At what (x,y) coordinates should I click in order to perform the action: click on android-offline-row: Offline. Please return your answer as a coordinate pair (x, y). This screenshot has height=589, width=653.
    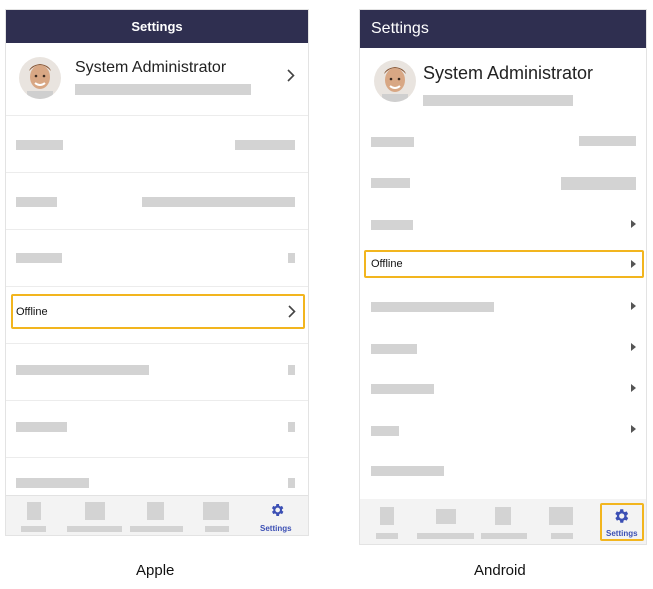
    Looking at the image, I should click on (503, 270).